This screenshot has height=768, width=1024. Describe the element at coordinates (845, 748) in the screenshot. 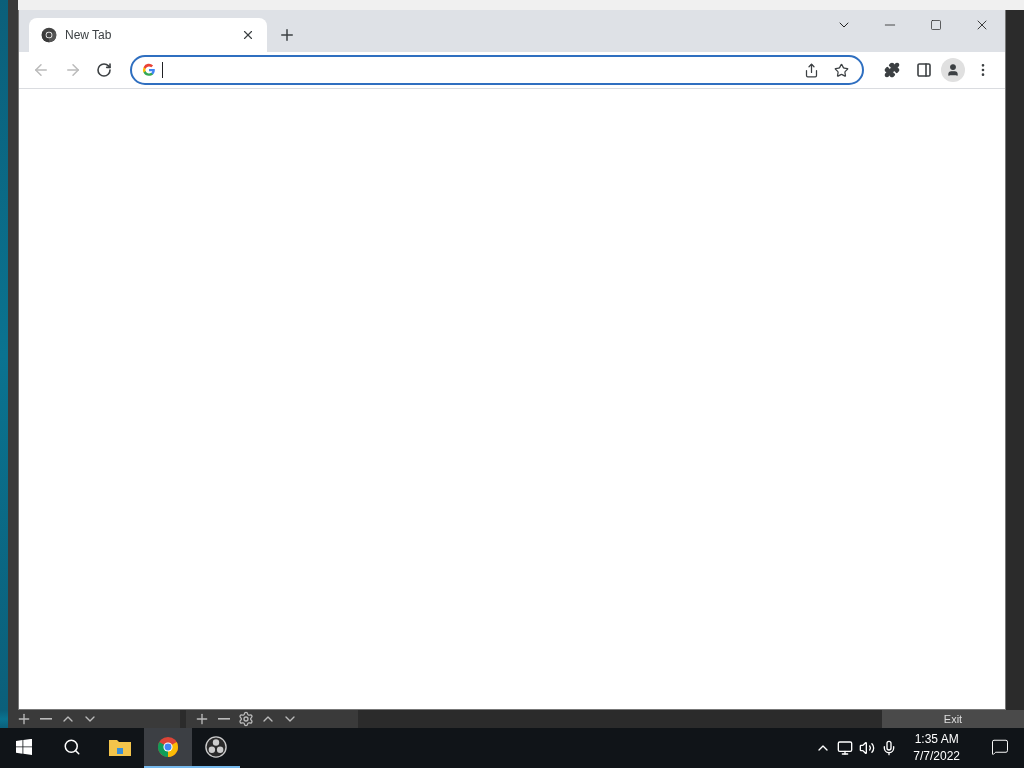

I see `network-icon` at that location.